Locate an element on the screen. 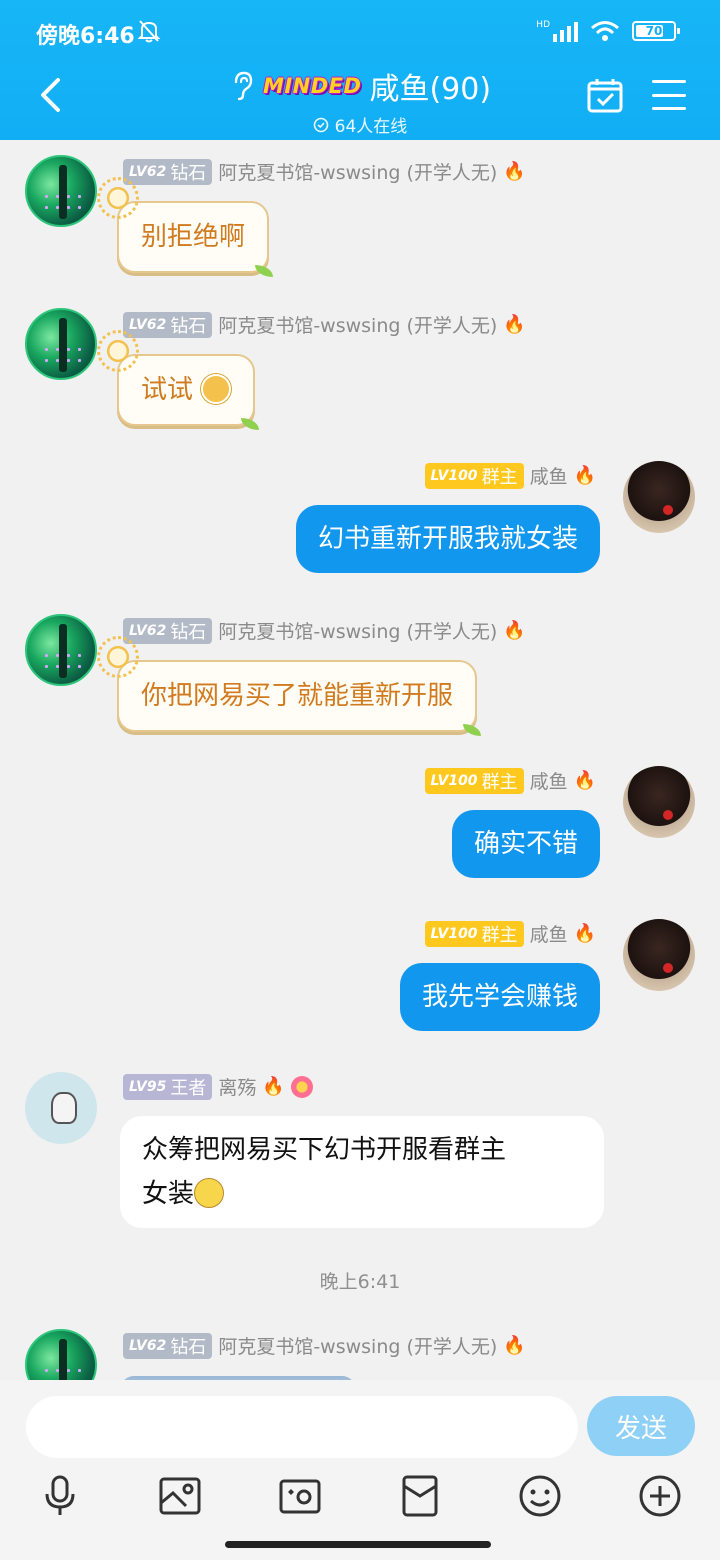 This screenshot has width=720, height=1560. input-bar: 发送 is located at coordinates (360, 1470).